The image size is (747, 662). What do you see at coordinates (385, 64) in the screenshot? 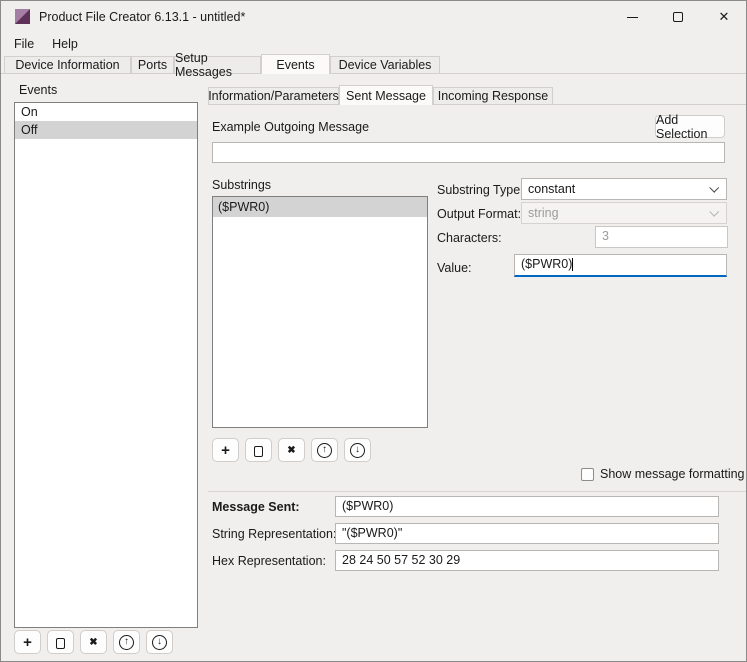
I see `tab-device-variables: Device Variables` at bounding box center [385, 64].